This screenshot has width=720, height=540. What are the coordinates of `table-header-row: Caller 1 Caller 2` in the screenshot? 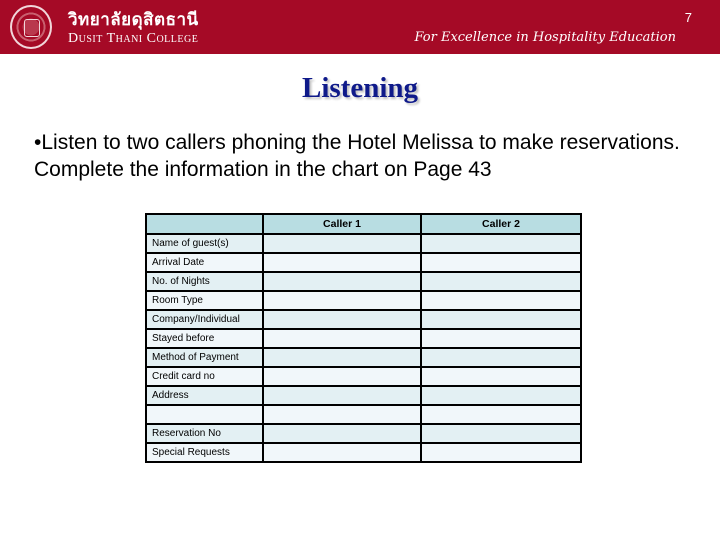 It's located at (363, 224).